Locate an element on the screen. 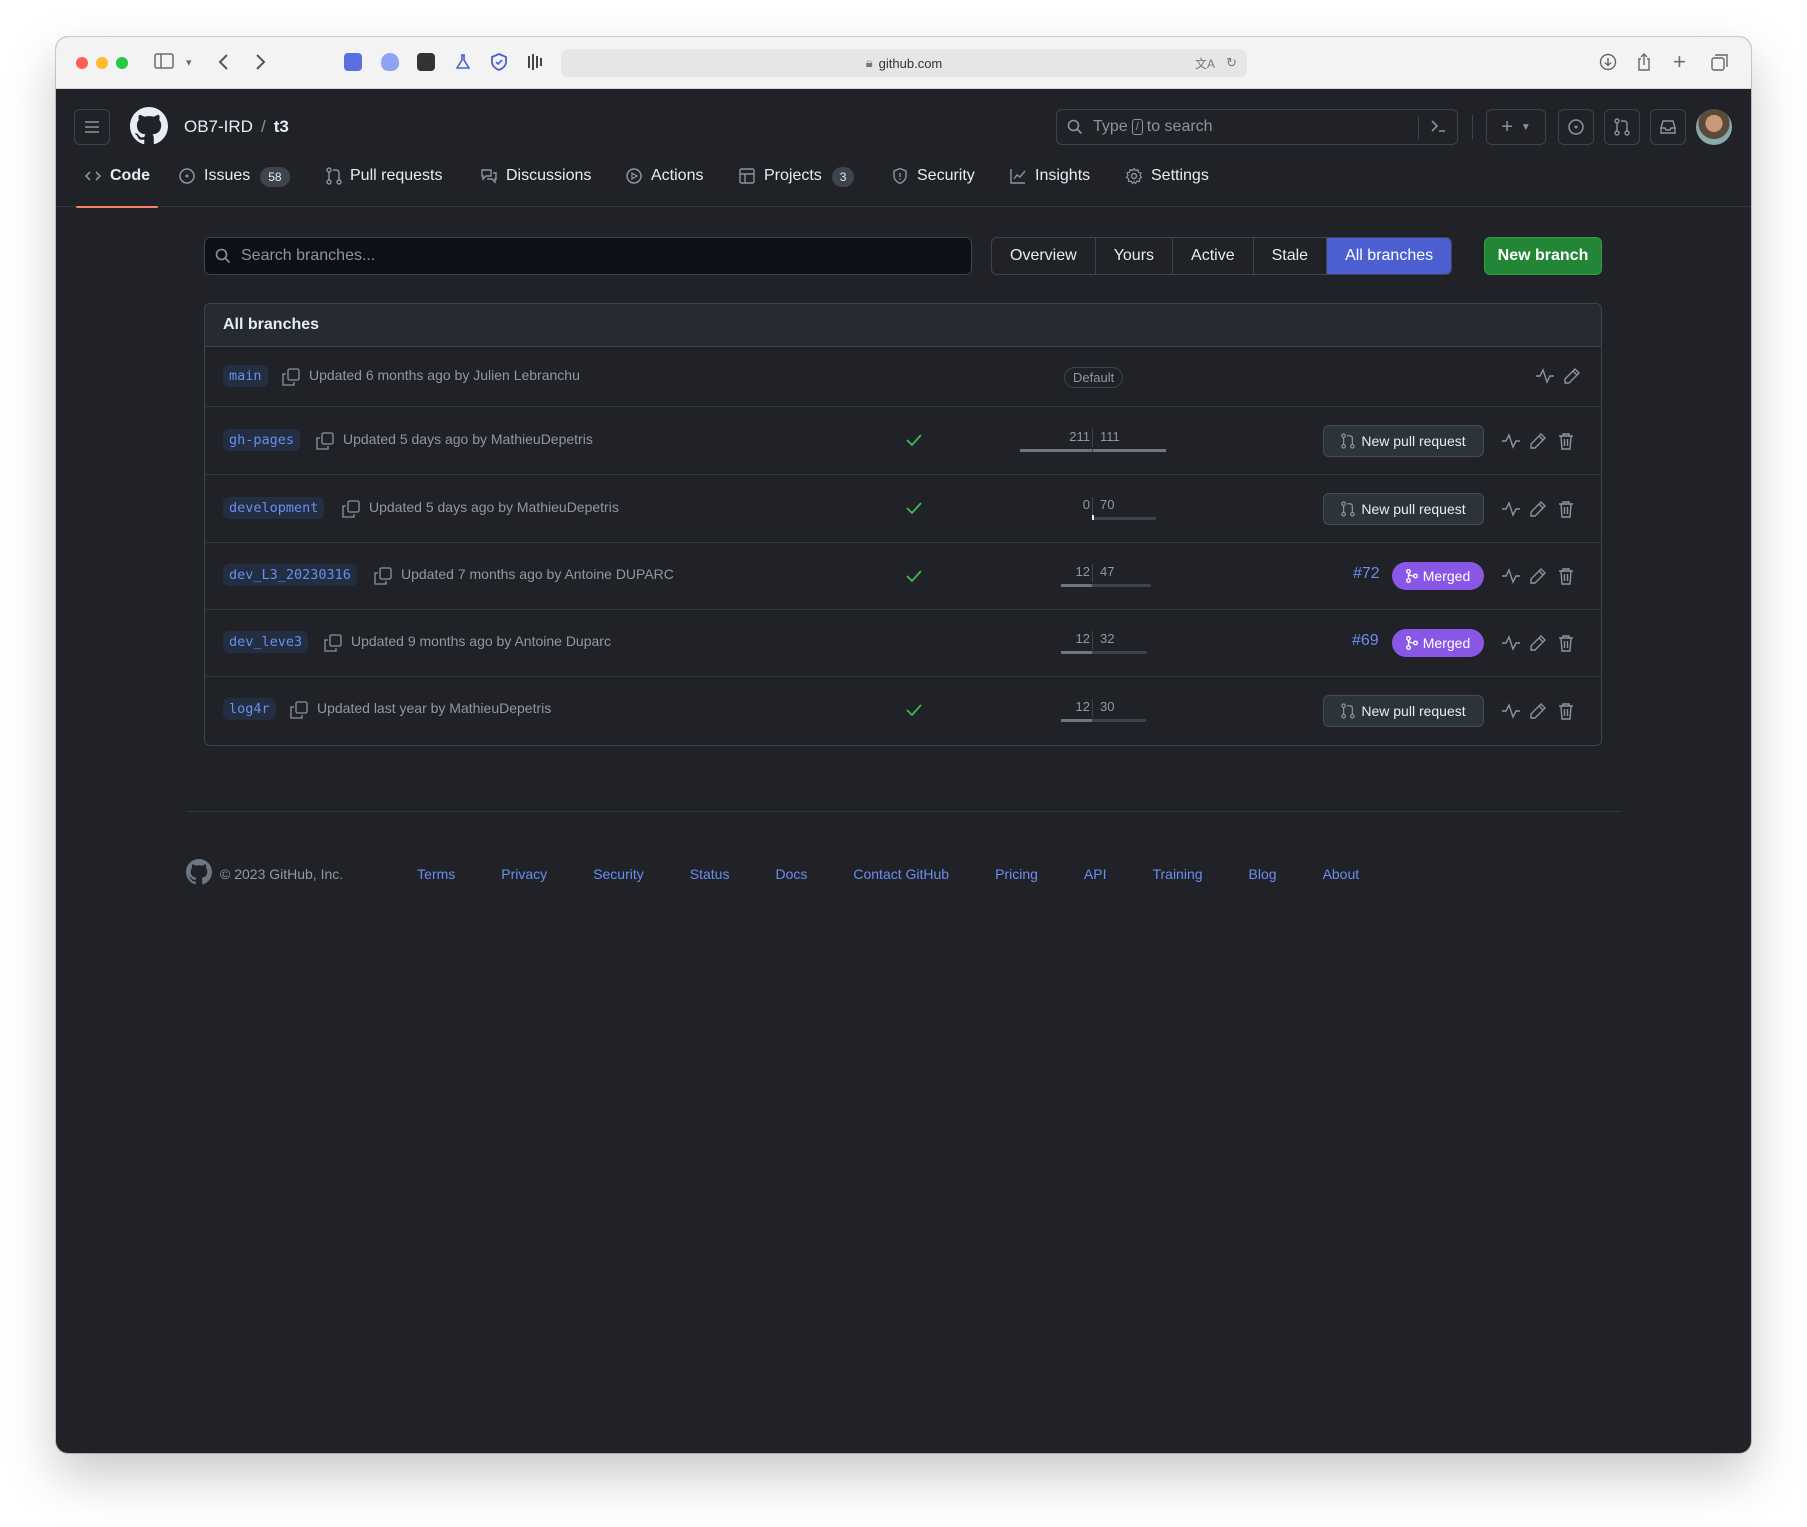  extension-shield-icon is located at coordinates (499, 62).